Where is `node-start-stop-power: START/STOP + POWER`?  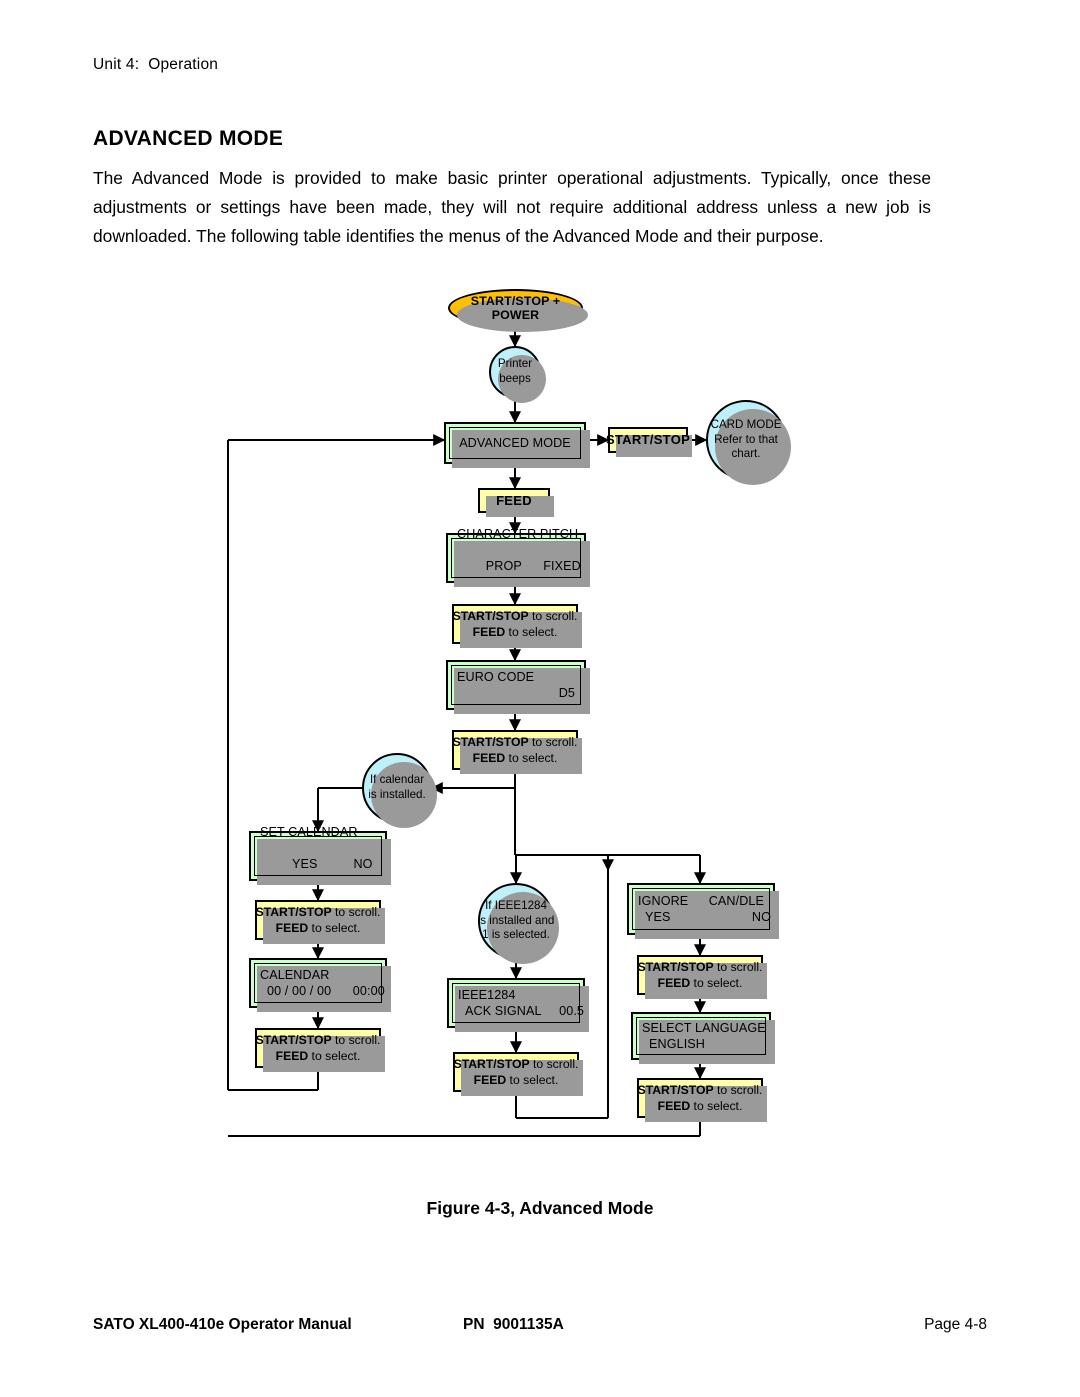 node-start-stop-power: START/STOP + POWER is located at coordinates (518, 310).